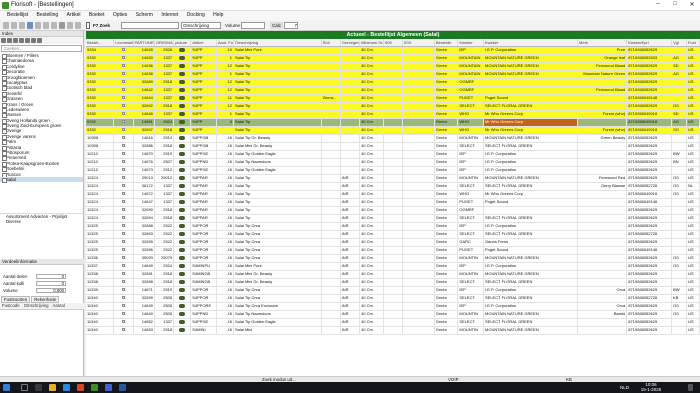 The image size is (700, 393). Describe the element at coordinates (144, 258) in the screenshot. I see `table-cell: 35093` at that location.